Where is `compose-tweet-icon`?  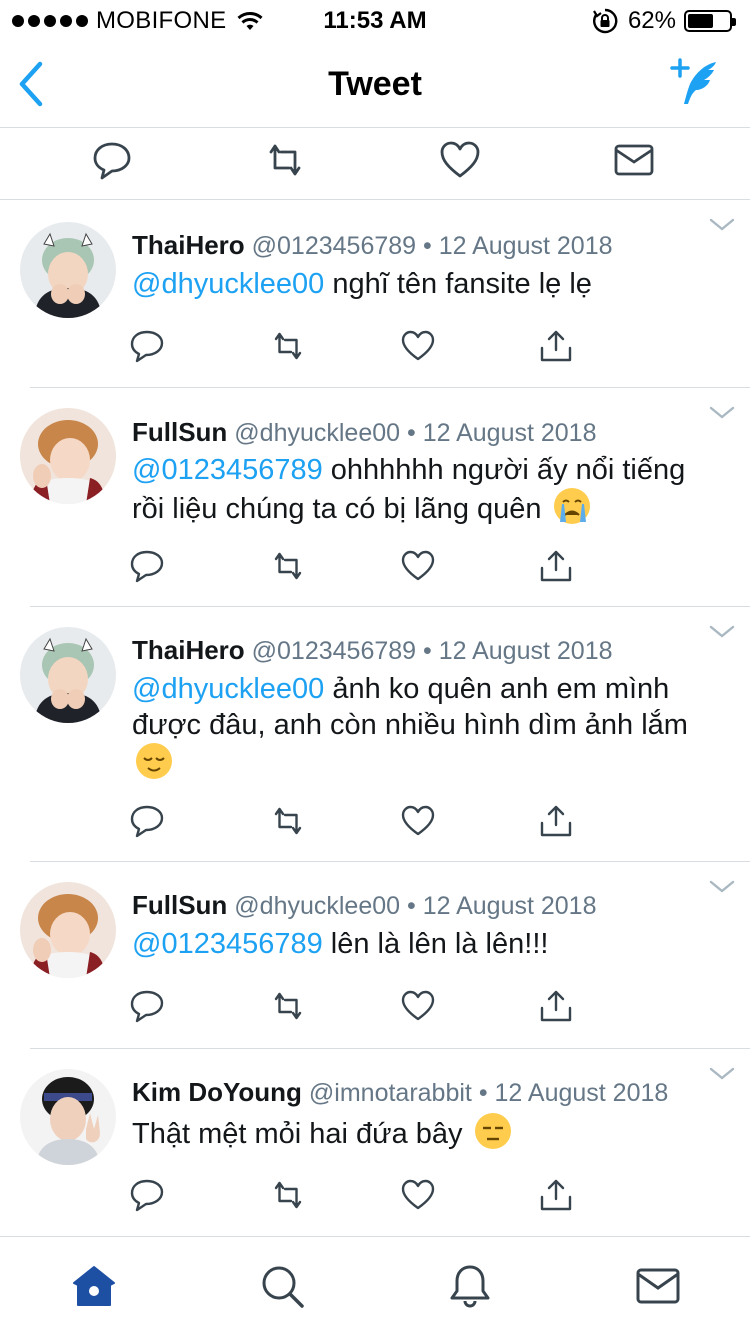
compose-tweet-icon is located at coordinates (695, 82).